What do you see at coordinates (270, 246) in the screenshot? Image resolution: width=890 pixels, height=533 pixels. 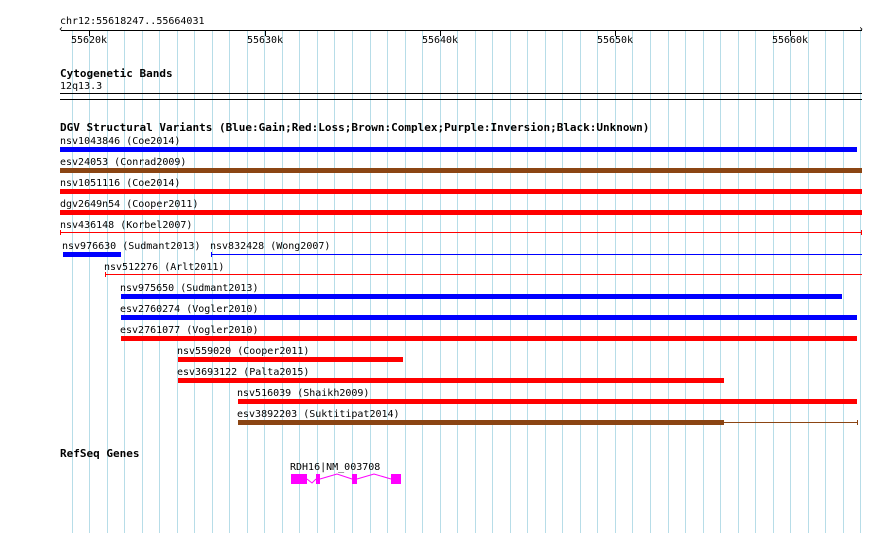 I see `variant-label: nsv832428 (Wong2007)` at bounding box center [270, 246].